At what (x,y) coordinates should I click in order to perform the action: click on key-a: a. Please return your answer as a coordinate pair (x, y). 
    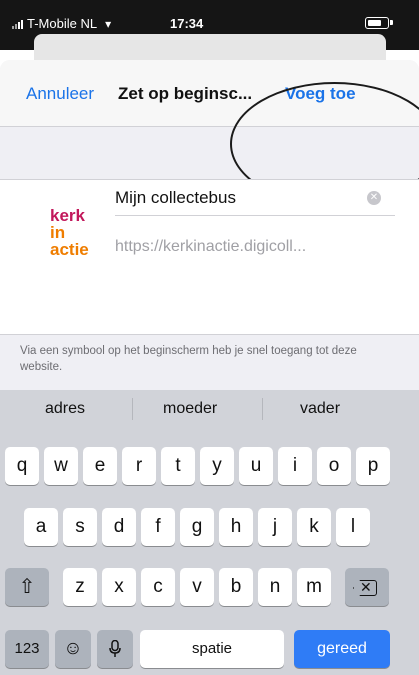
    Looking at the image, I should click on (41, 527).